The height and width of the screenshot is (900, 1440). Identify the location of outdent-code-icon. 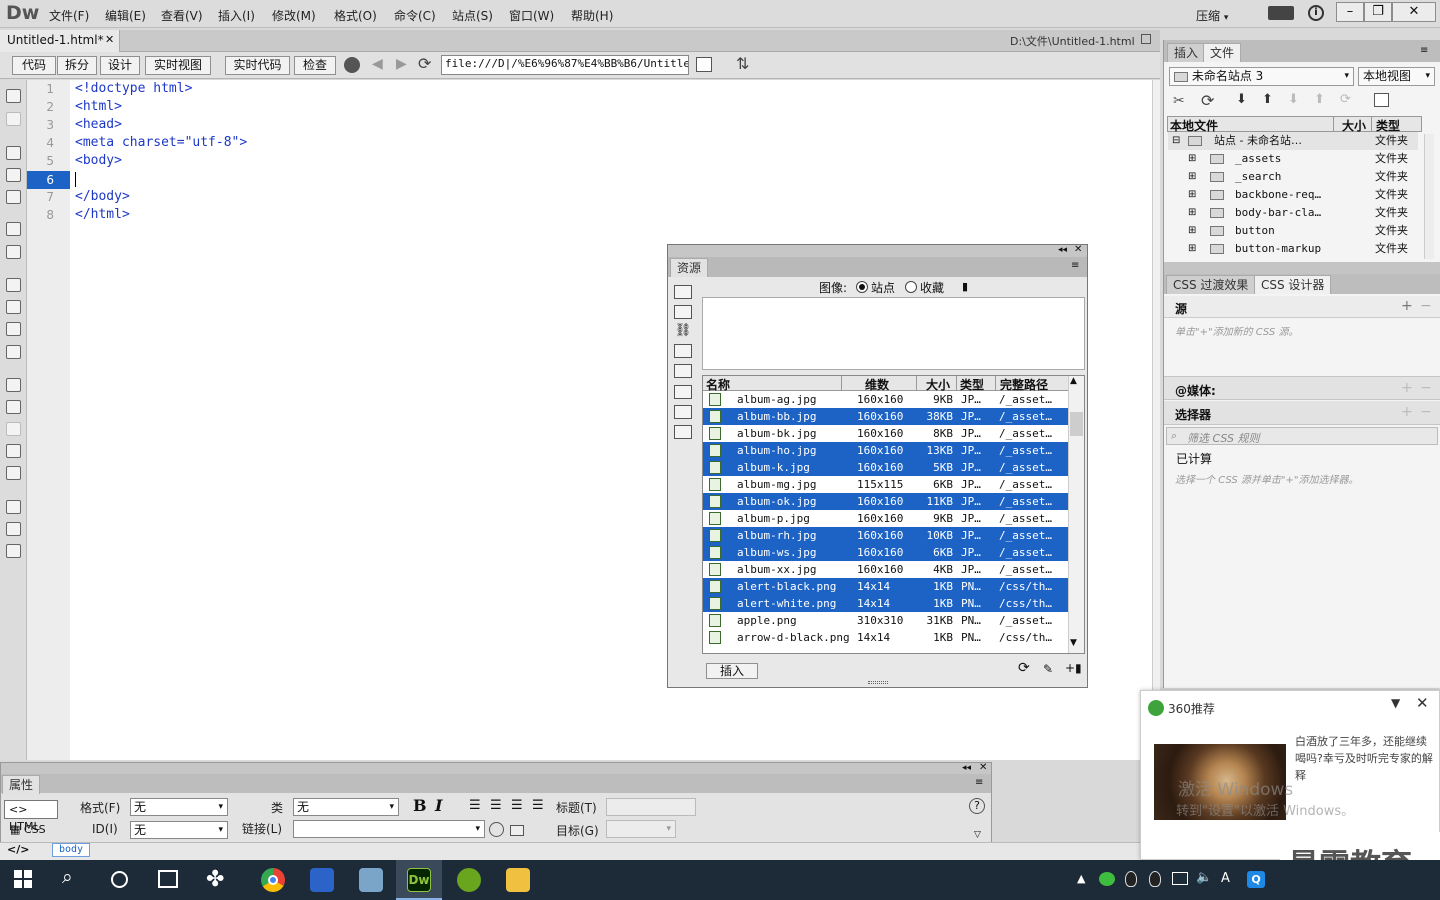
(13, 529).